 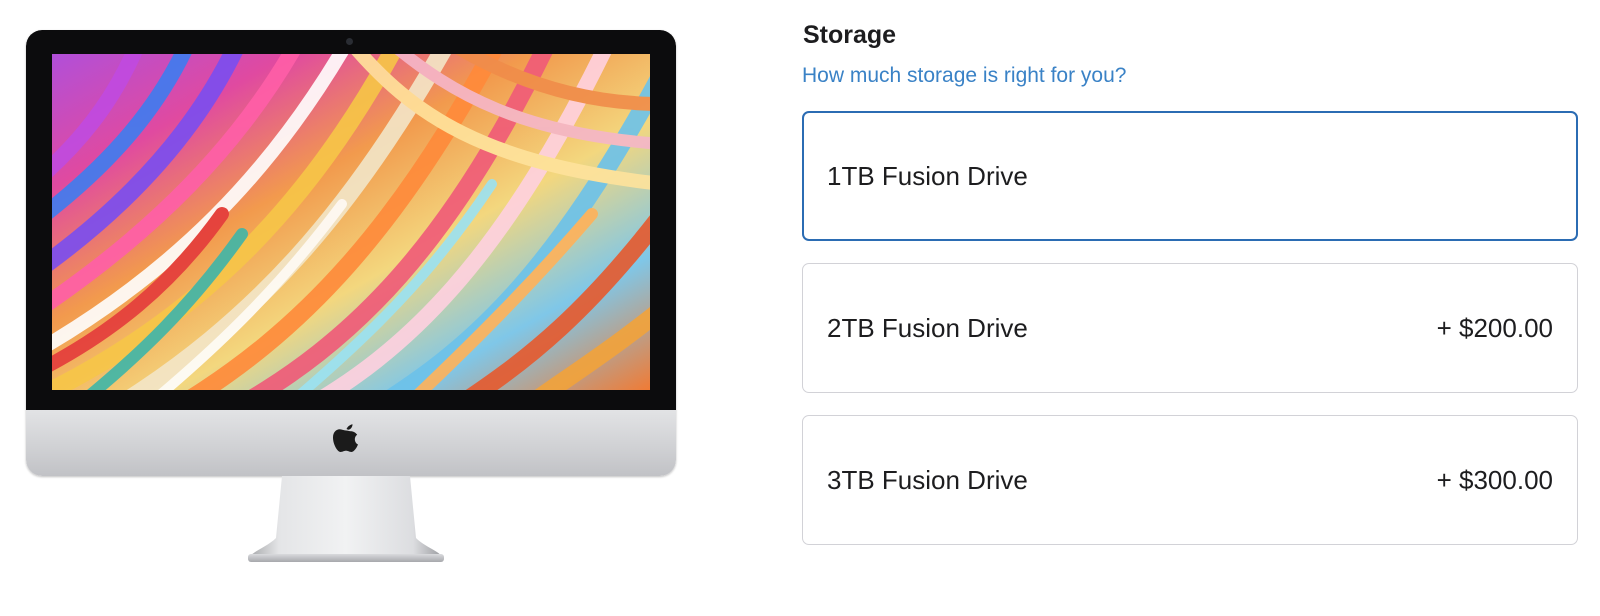 I want to click on imac-stand, so click(x=346, y=519).